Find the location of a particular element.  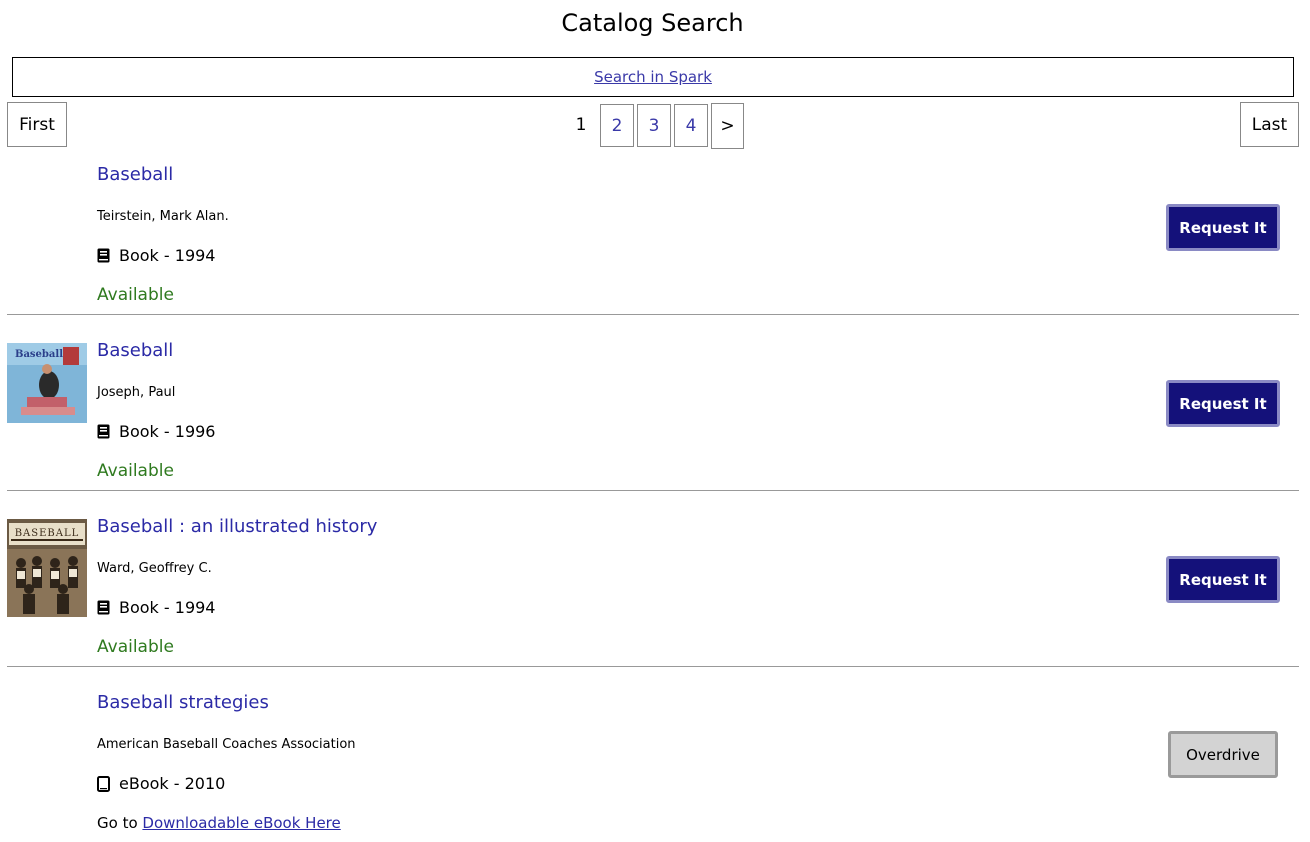

next-page-button: > is located at coordinates (727, 126).